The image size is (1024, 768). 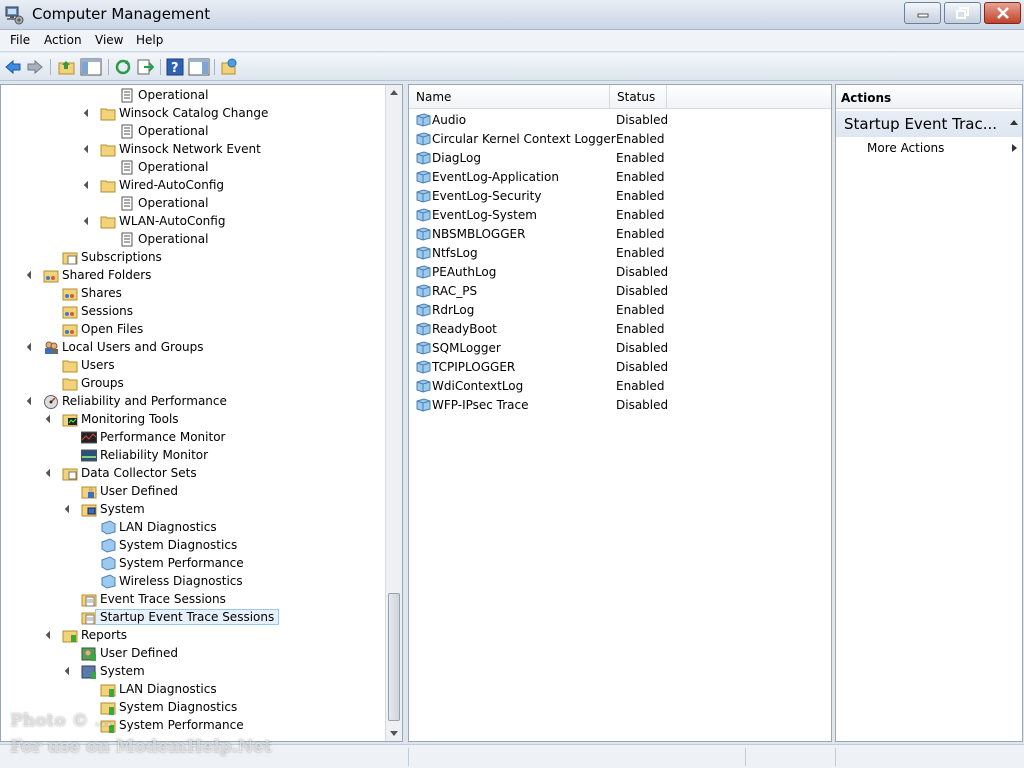 I want to click on list-item: DiagLog Enabled, so click(x=620, y=158).